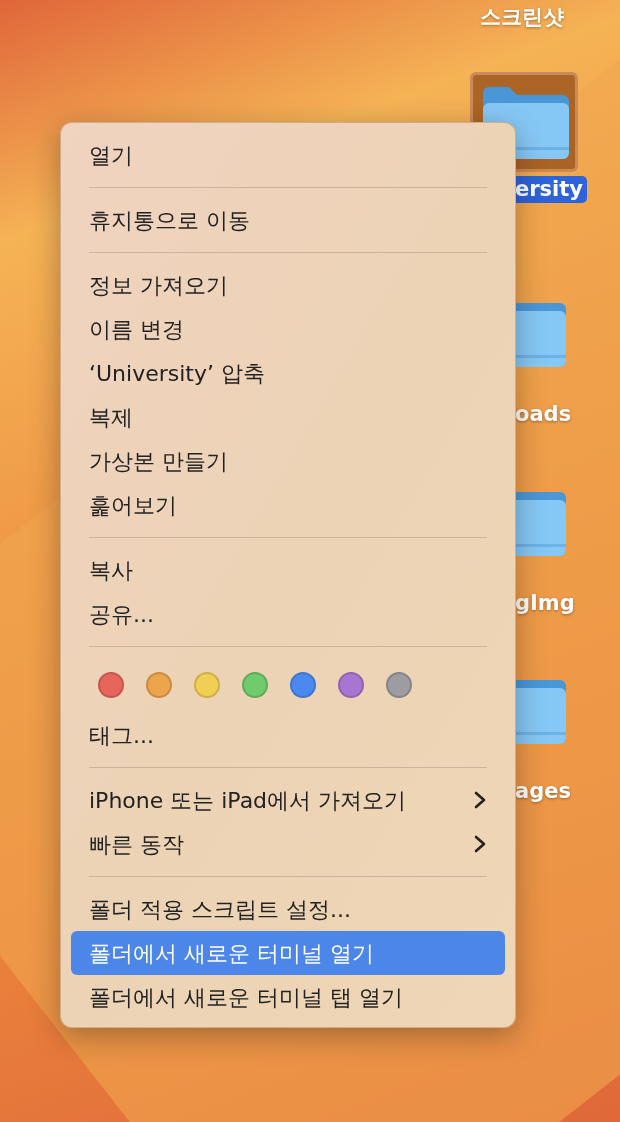 The width and height of the screenshot is (620, 1122). Describe the element at coordinates (545, 603) in the screenshot. I see `folder-label: gImg` at that location.